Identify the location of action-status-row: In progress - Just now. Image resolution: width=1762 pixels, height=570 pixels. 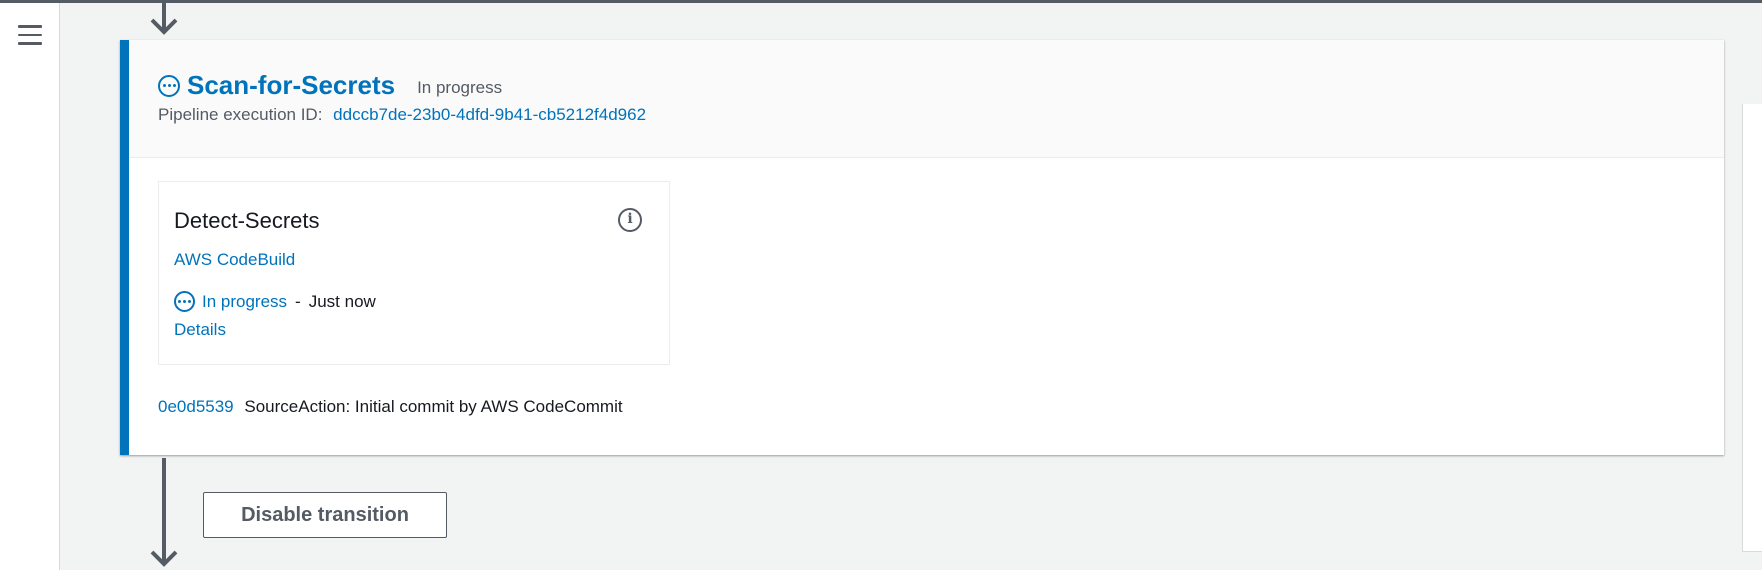
(275, 301).